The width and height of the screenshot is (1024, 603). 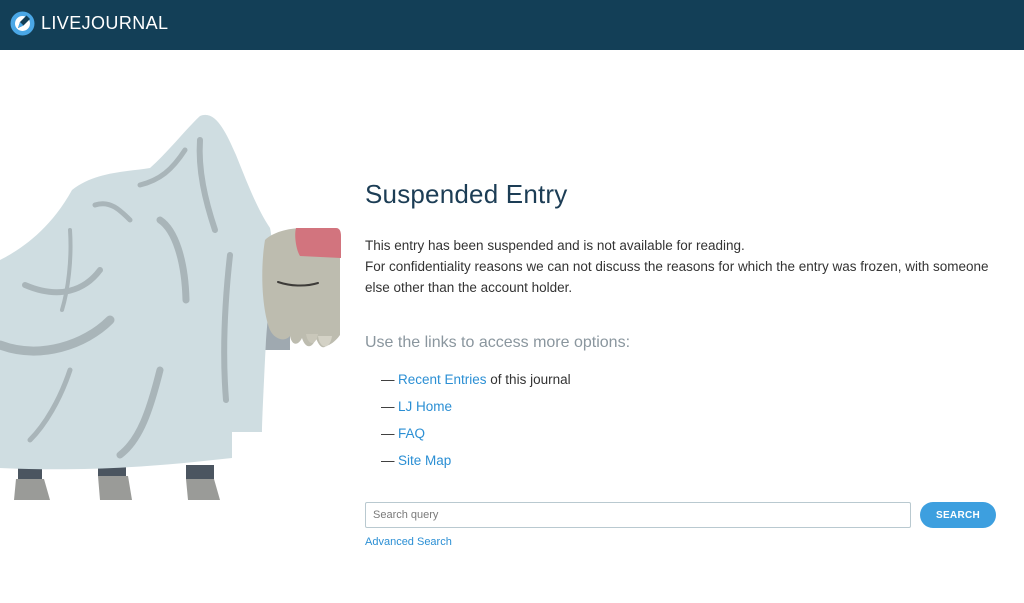 What do you see at coordinates (301, 288) in the screenshot?
I see `yak-head` at bounding box center [301, 288].